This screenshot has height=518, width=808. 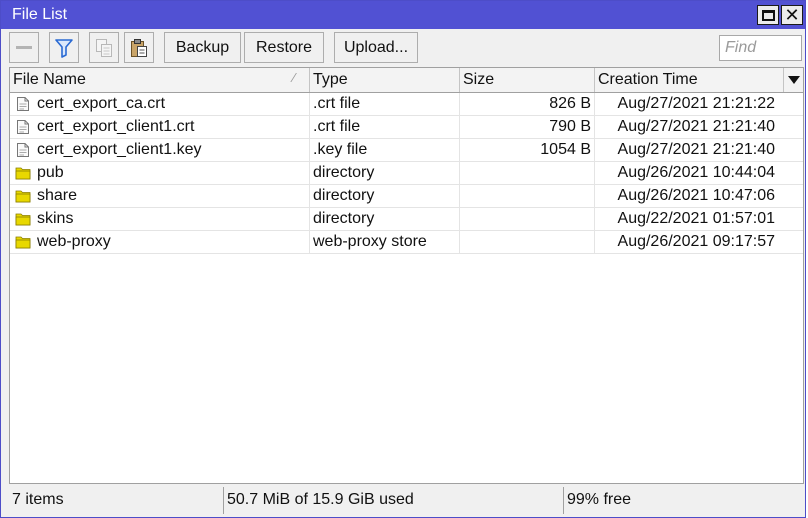 I want to click on status-disk-usage: 50.7 MiB of 15.9 GiB used, so click(x=394, y=500).